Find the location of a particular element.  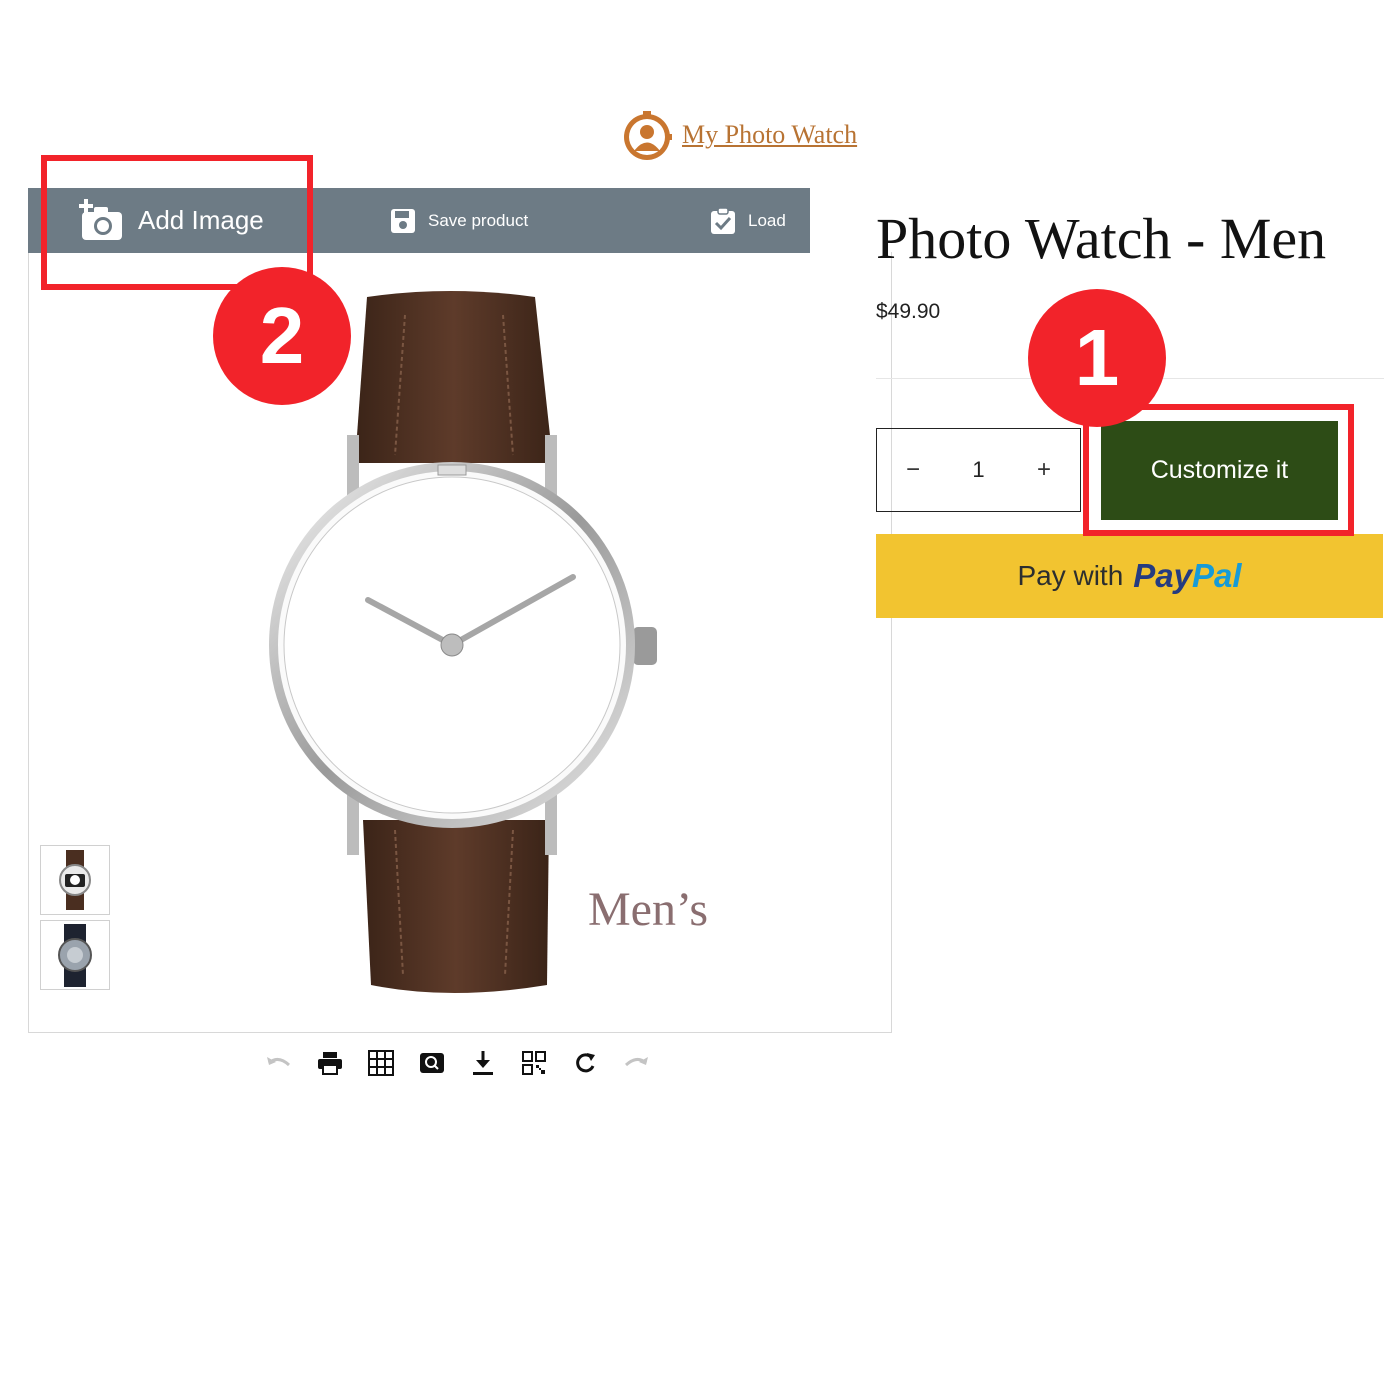

watch-back-thumbnail is located at coordinates (75, 955).